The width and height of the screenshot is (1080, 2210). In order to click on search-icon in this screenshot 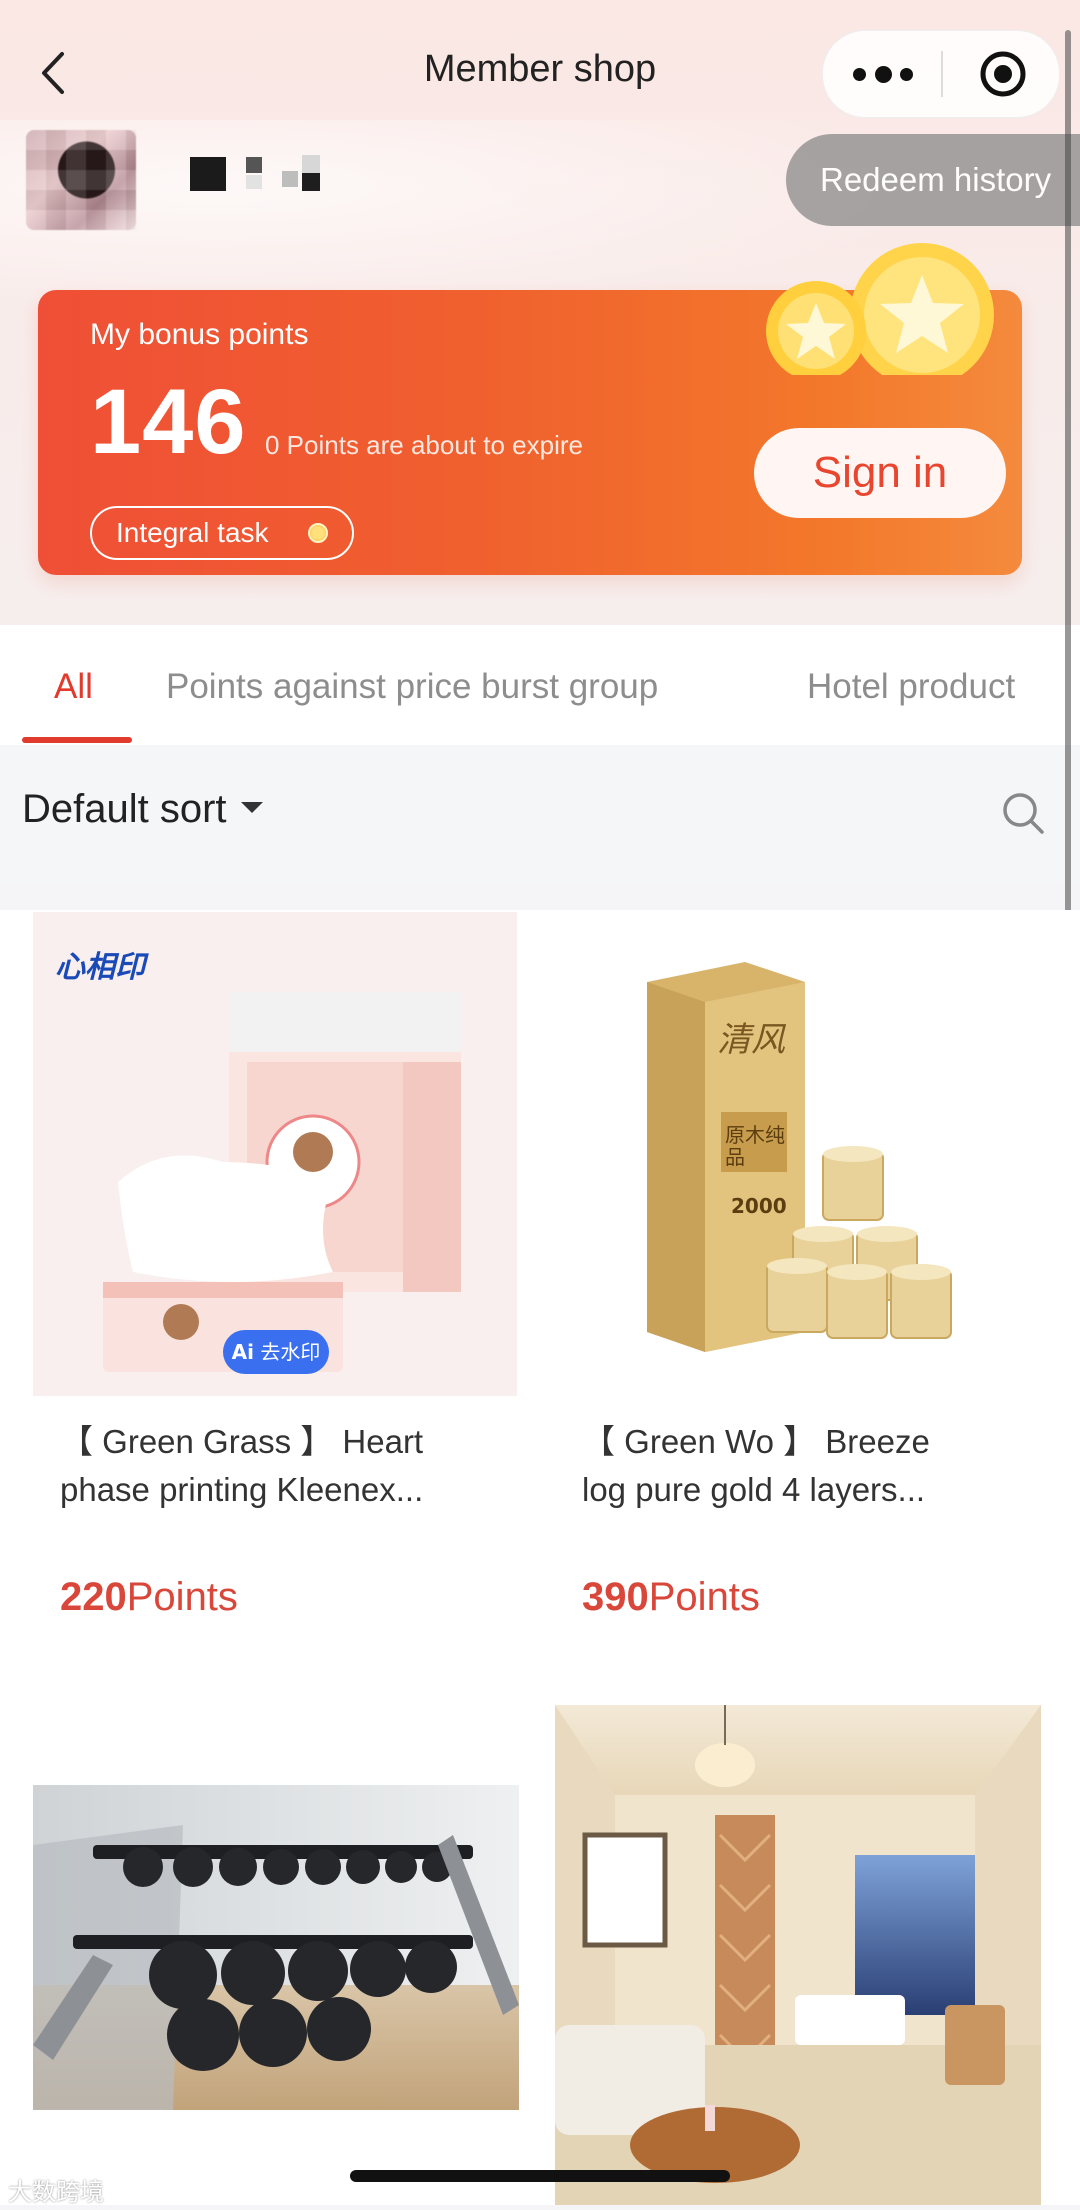, I will do `click(1023, 813)`.